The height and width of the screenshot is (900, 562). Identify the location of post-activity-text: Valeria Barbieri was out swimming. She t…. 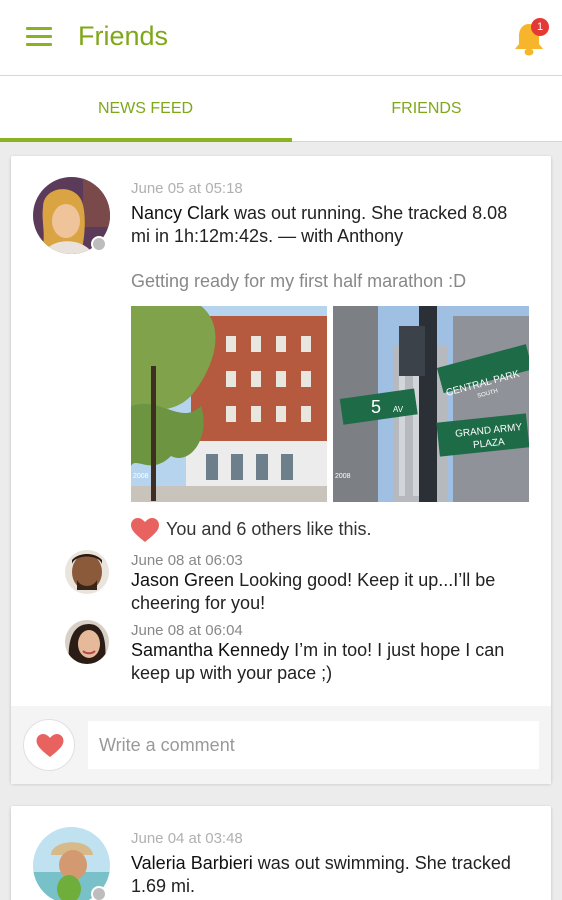
(331, 875).